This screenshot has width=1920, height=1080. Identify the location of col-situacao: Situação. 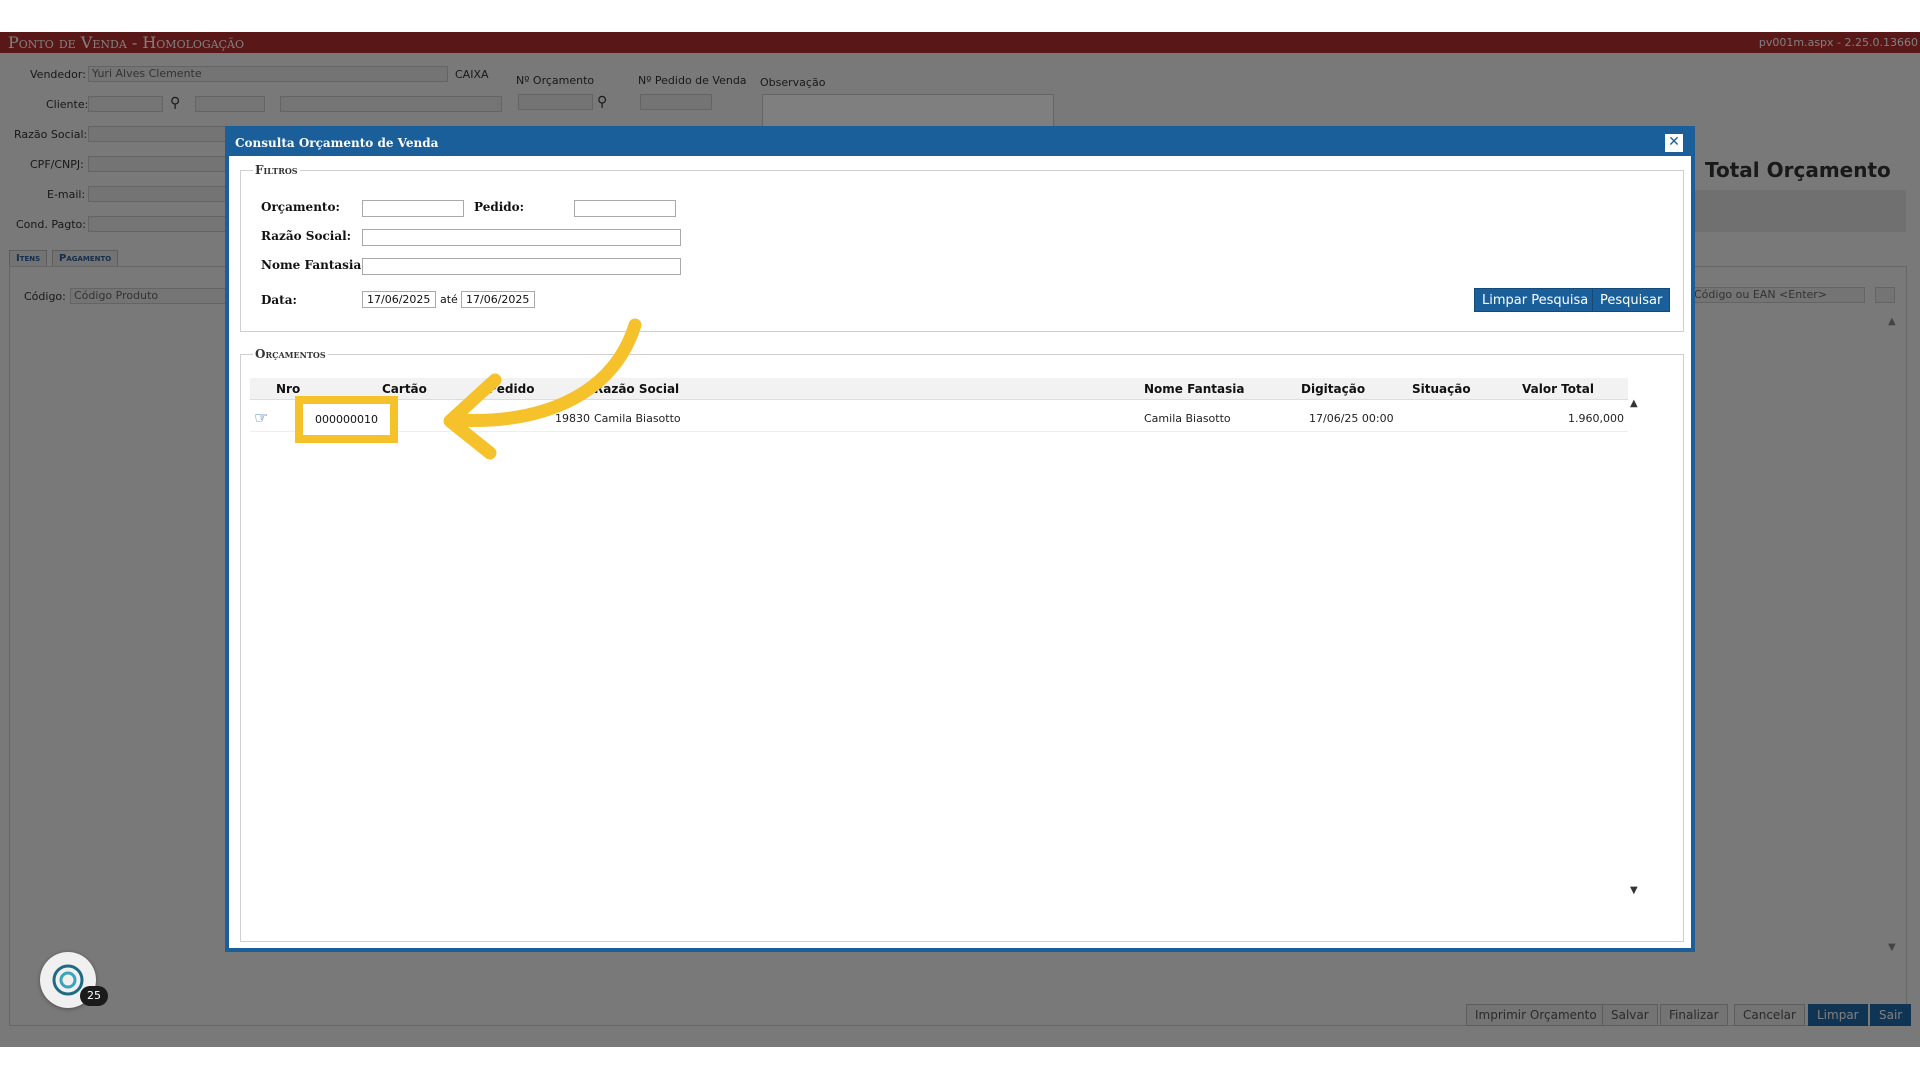
(1441, 389).